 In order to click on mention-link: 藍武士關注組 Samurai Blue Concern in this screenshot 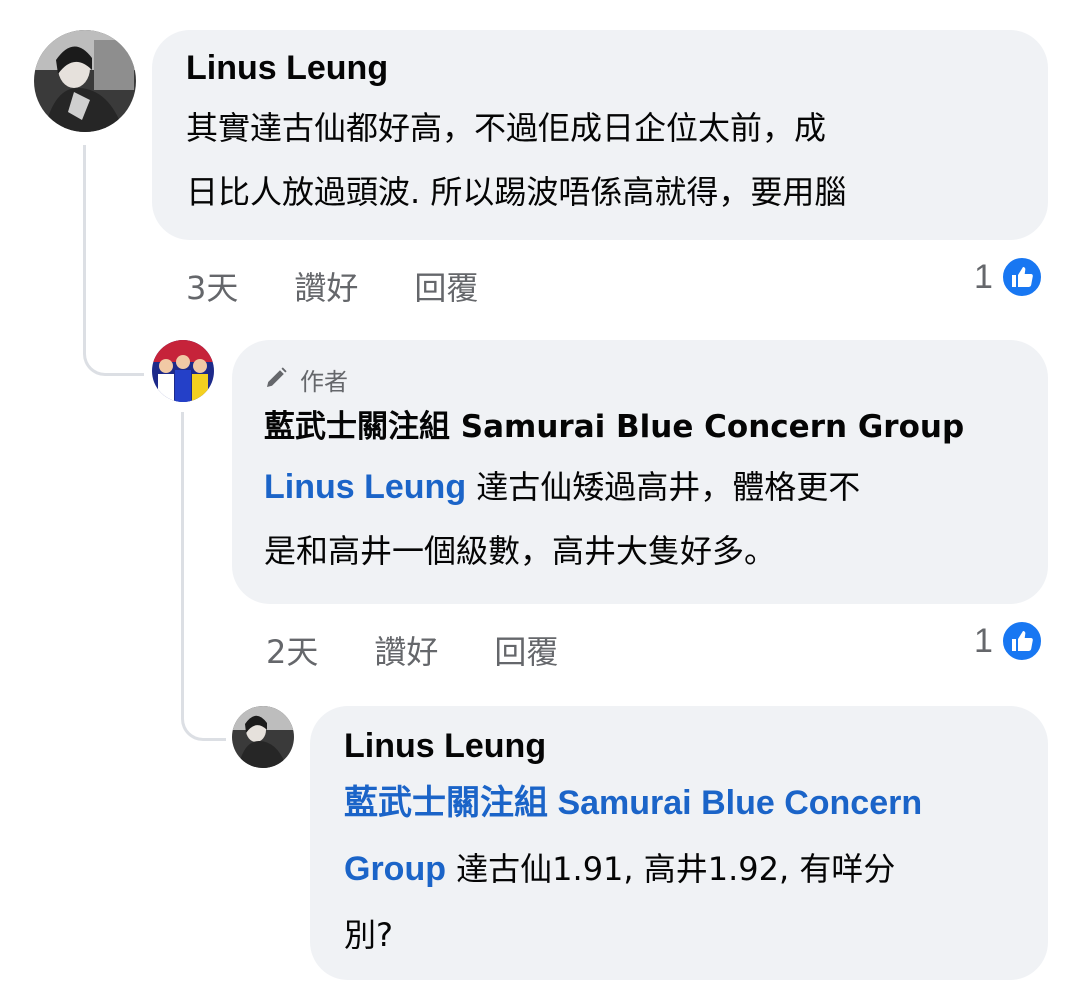, I will do `click(633, 803)`.